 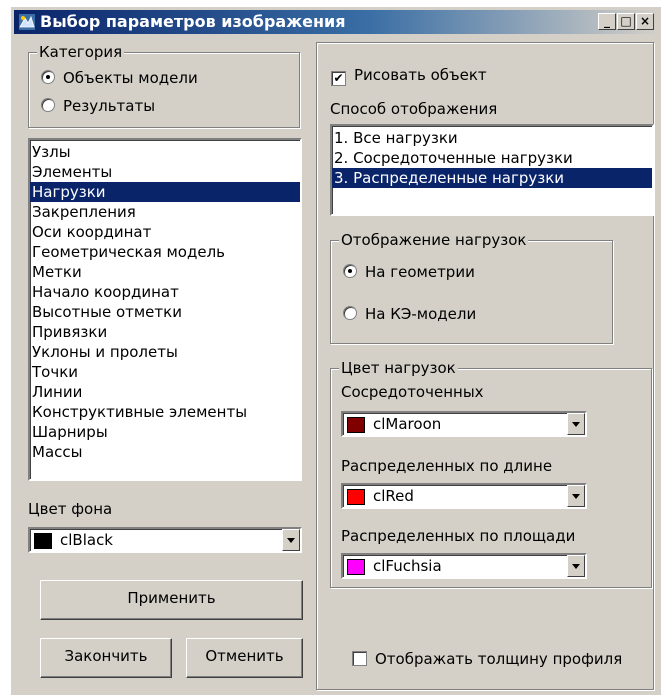 I want to click on radio-label: На геометрии, so click(x=420, y=272).